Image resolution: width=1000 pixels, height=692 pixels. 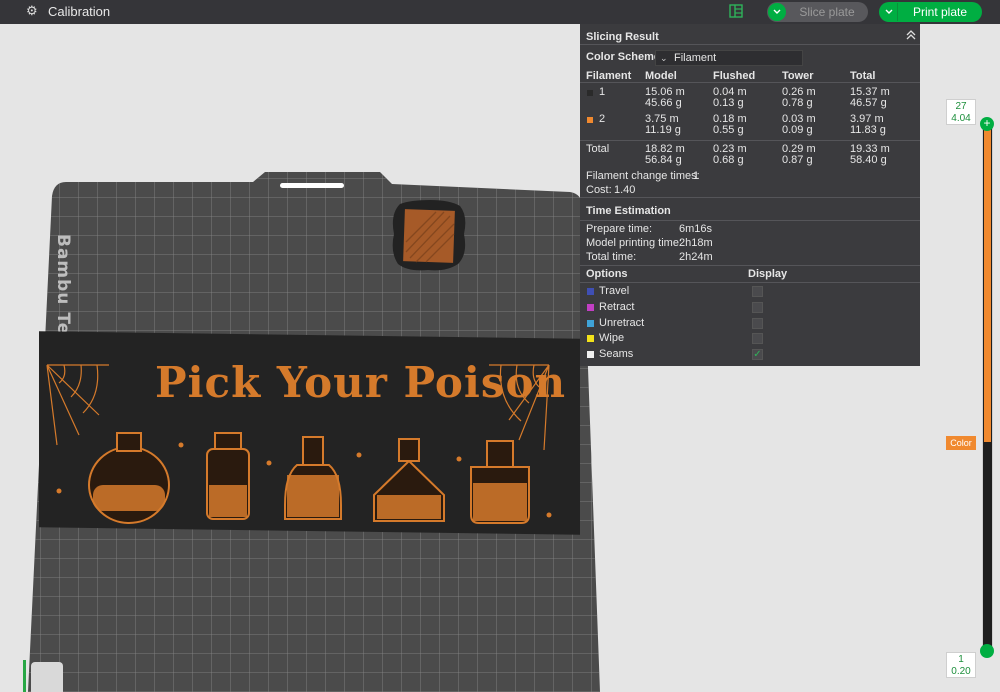 What do you see at coordinates (607, 274) in the screenshot?
I see `options-header: Options` at bounding box center [607, 274].